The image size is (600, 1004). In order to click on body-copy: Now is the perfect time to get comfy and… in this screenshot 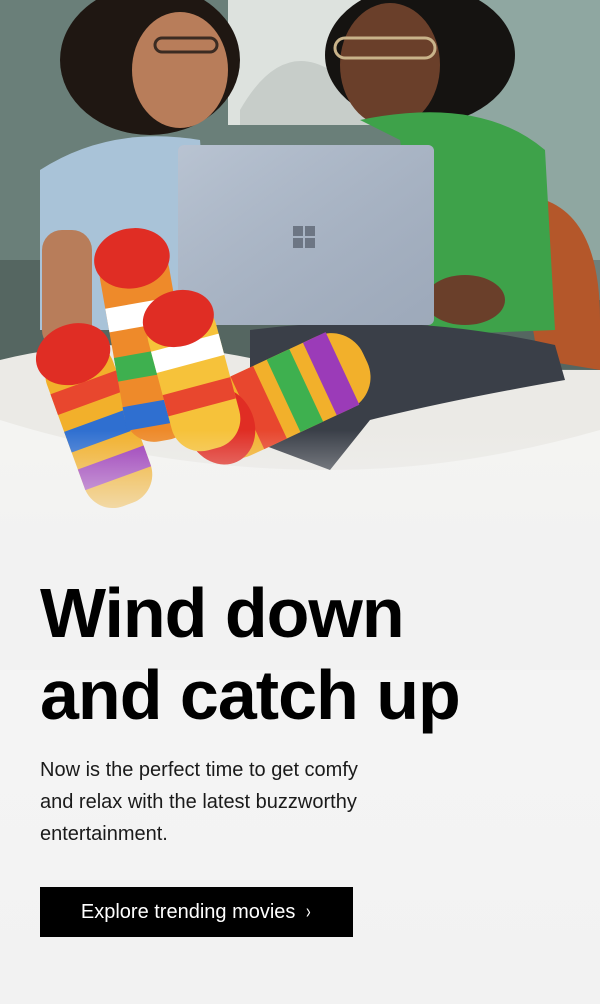, I will do `click(199, 802)`.